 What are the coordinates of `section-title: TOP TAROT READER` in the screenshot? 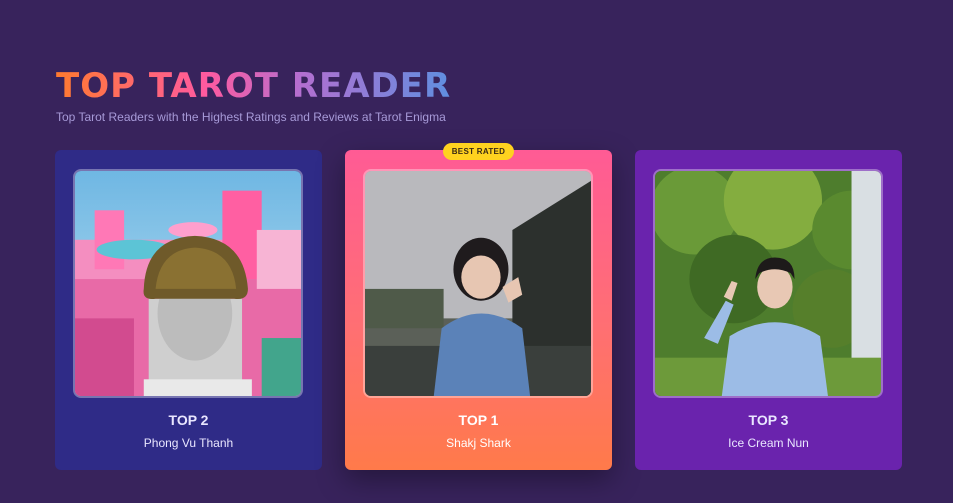 It's located at (254, 86).